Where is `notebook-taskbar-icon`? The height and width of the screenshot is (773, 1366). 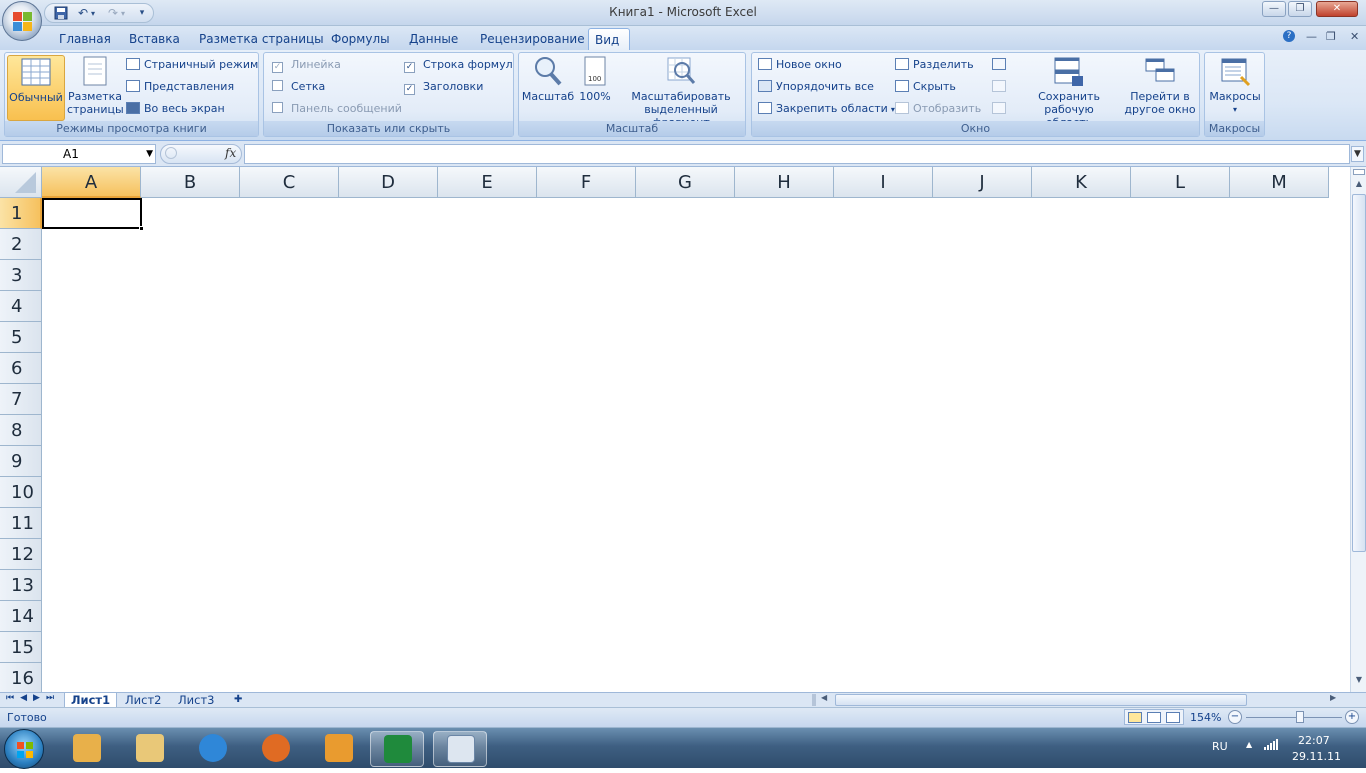 notebook-taskbar-icon is located at coordinates (339, 749).